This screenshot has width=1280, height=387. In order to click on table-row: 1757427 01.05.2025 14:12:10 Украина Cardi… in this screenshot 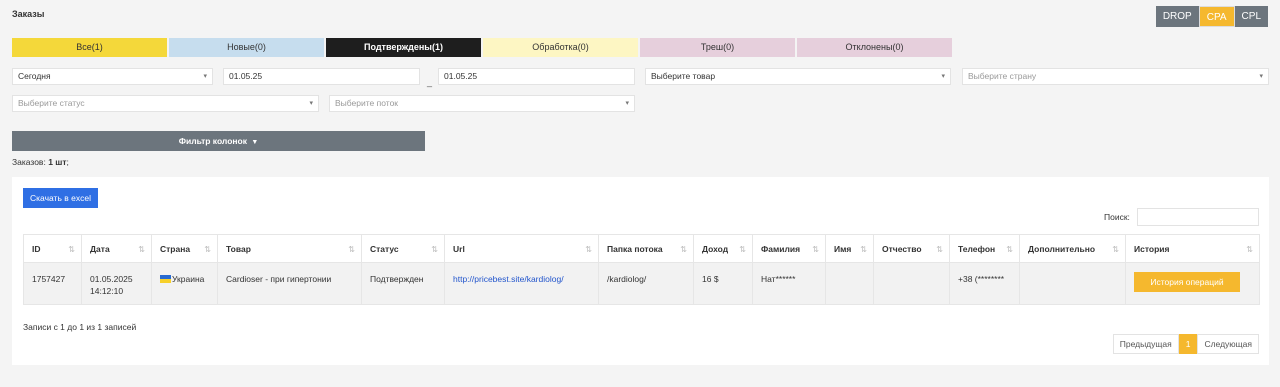, I will do `click(641, 283)`.